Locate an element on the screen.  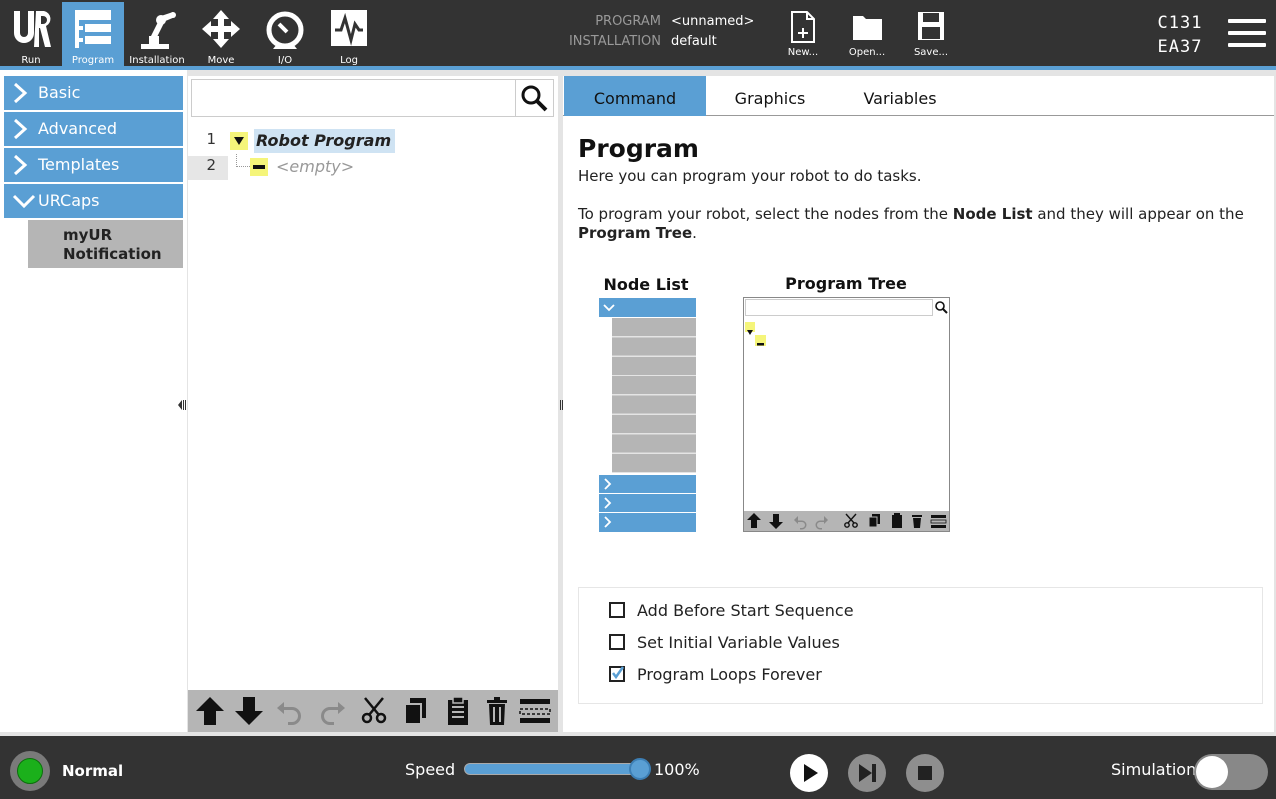
nav-installation-button: Installation is located at coordinates (157, 34).